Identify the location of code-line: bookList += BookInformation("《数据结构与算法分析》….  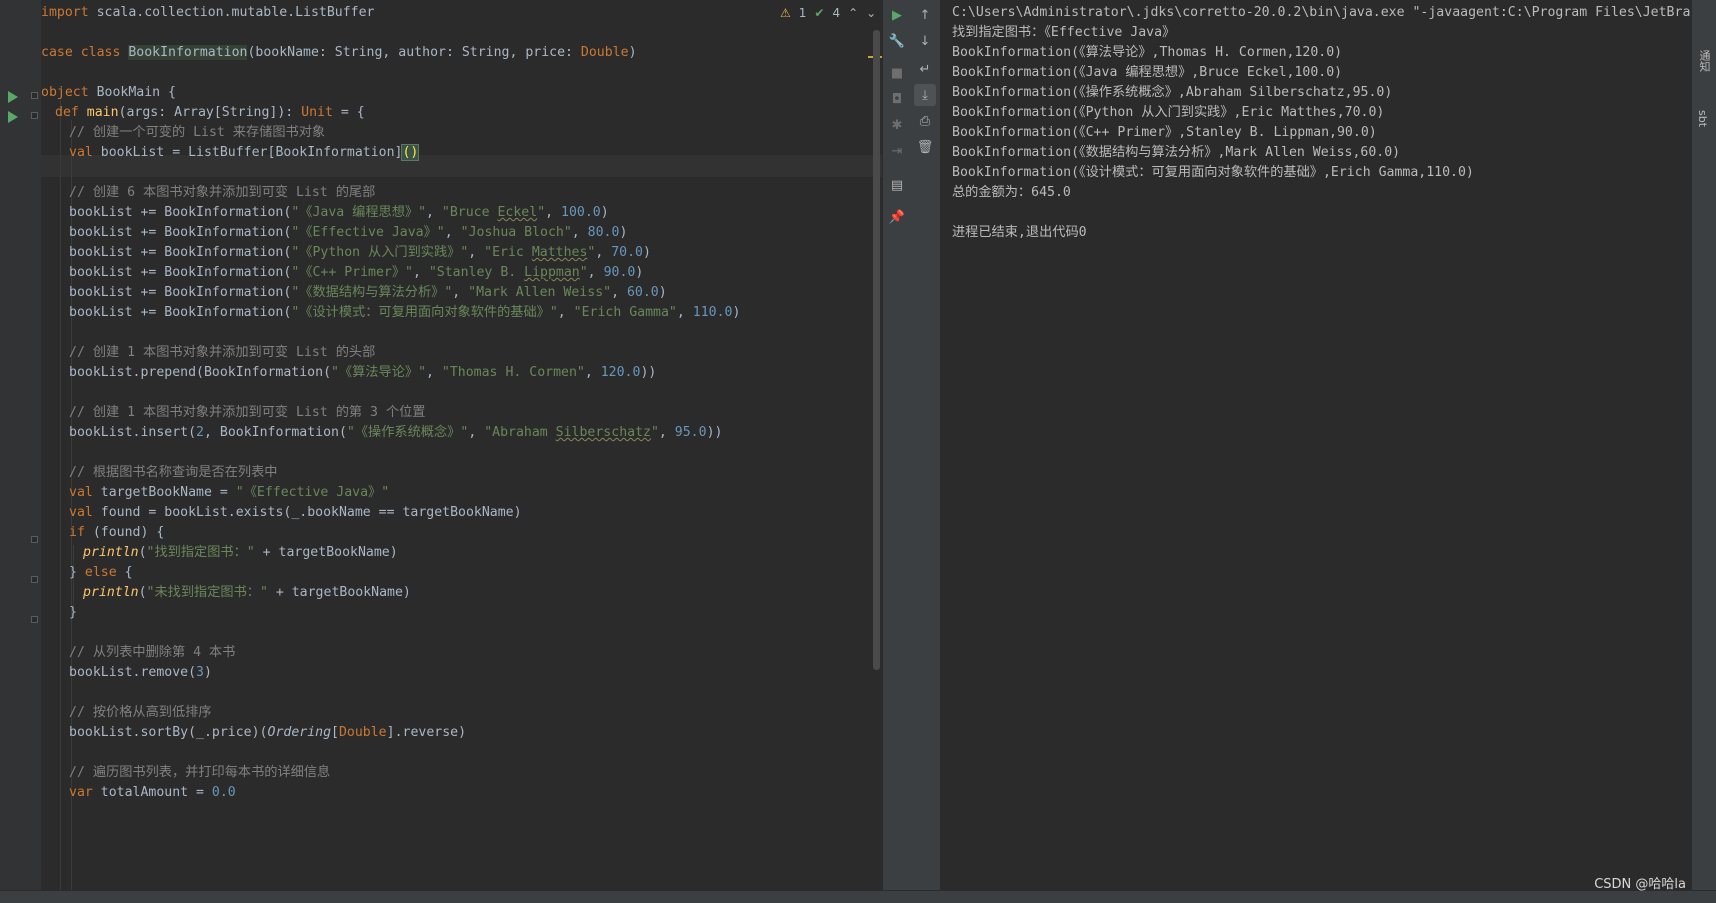
(368, 292).